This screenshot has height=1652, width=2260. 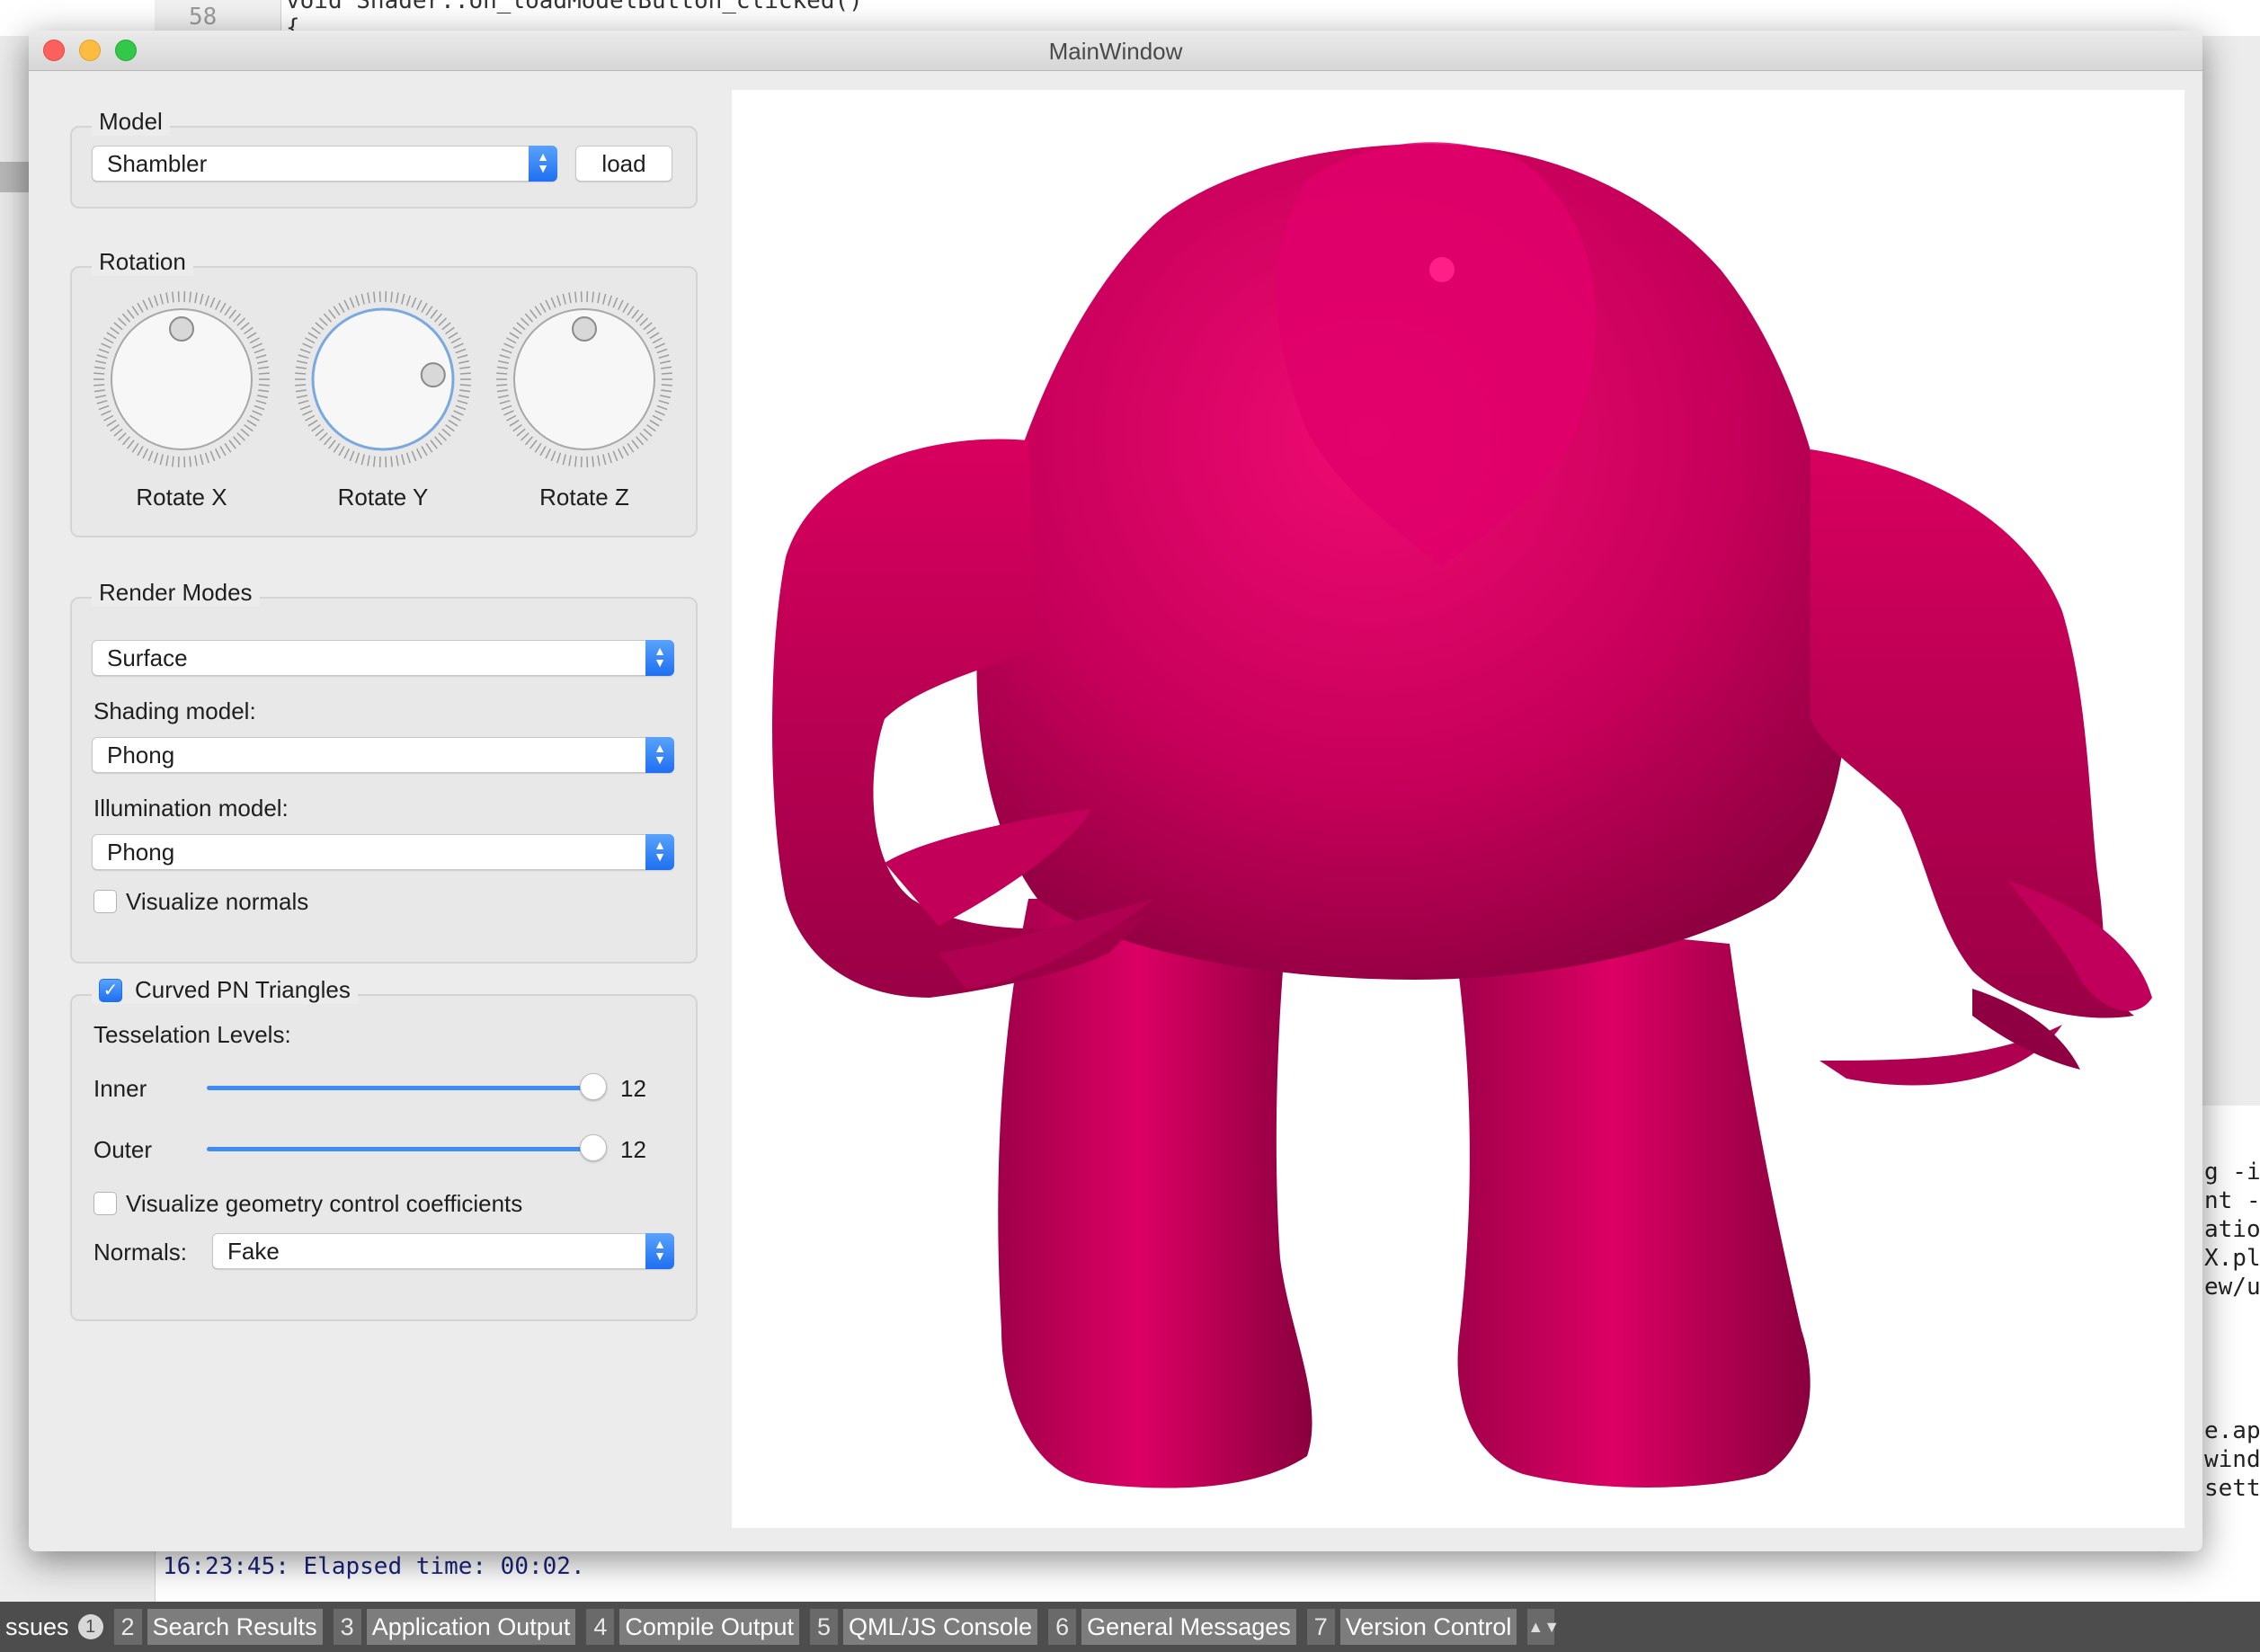 I want to click on illumination-model-select: Phong ▲ ▼, so click(x=383, y=852).